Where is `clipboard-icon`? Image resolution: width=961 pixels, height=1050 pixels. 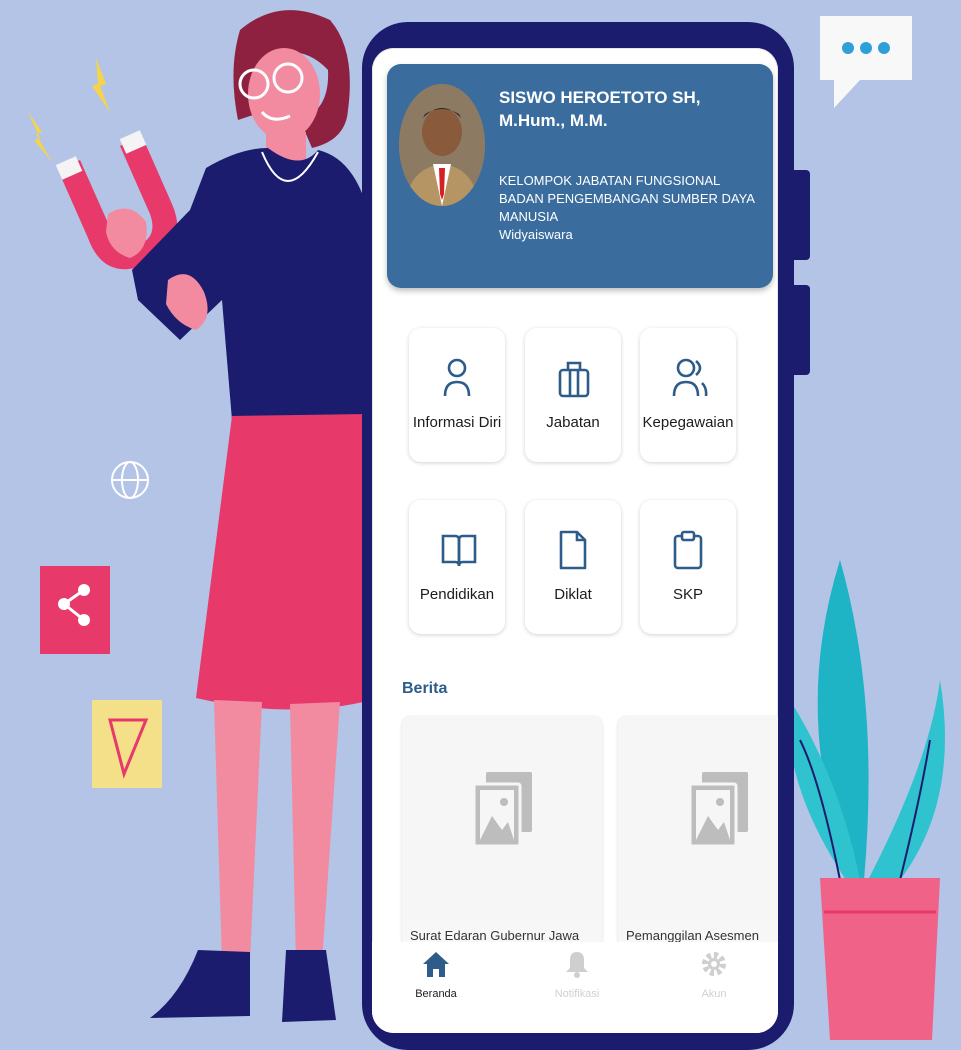 clipboard-icon is located at coordinates (688, 550).